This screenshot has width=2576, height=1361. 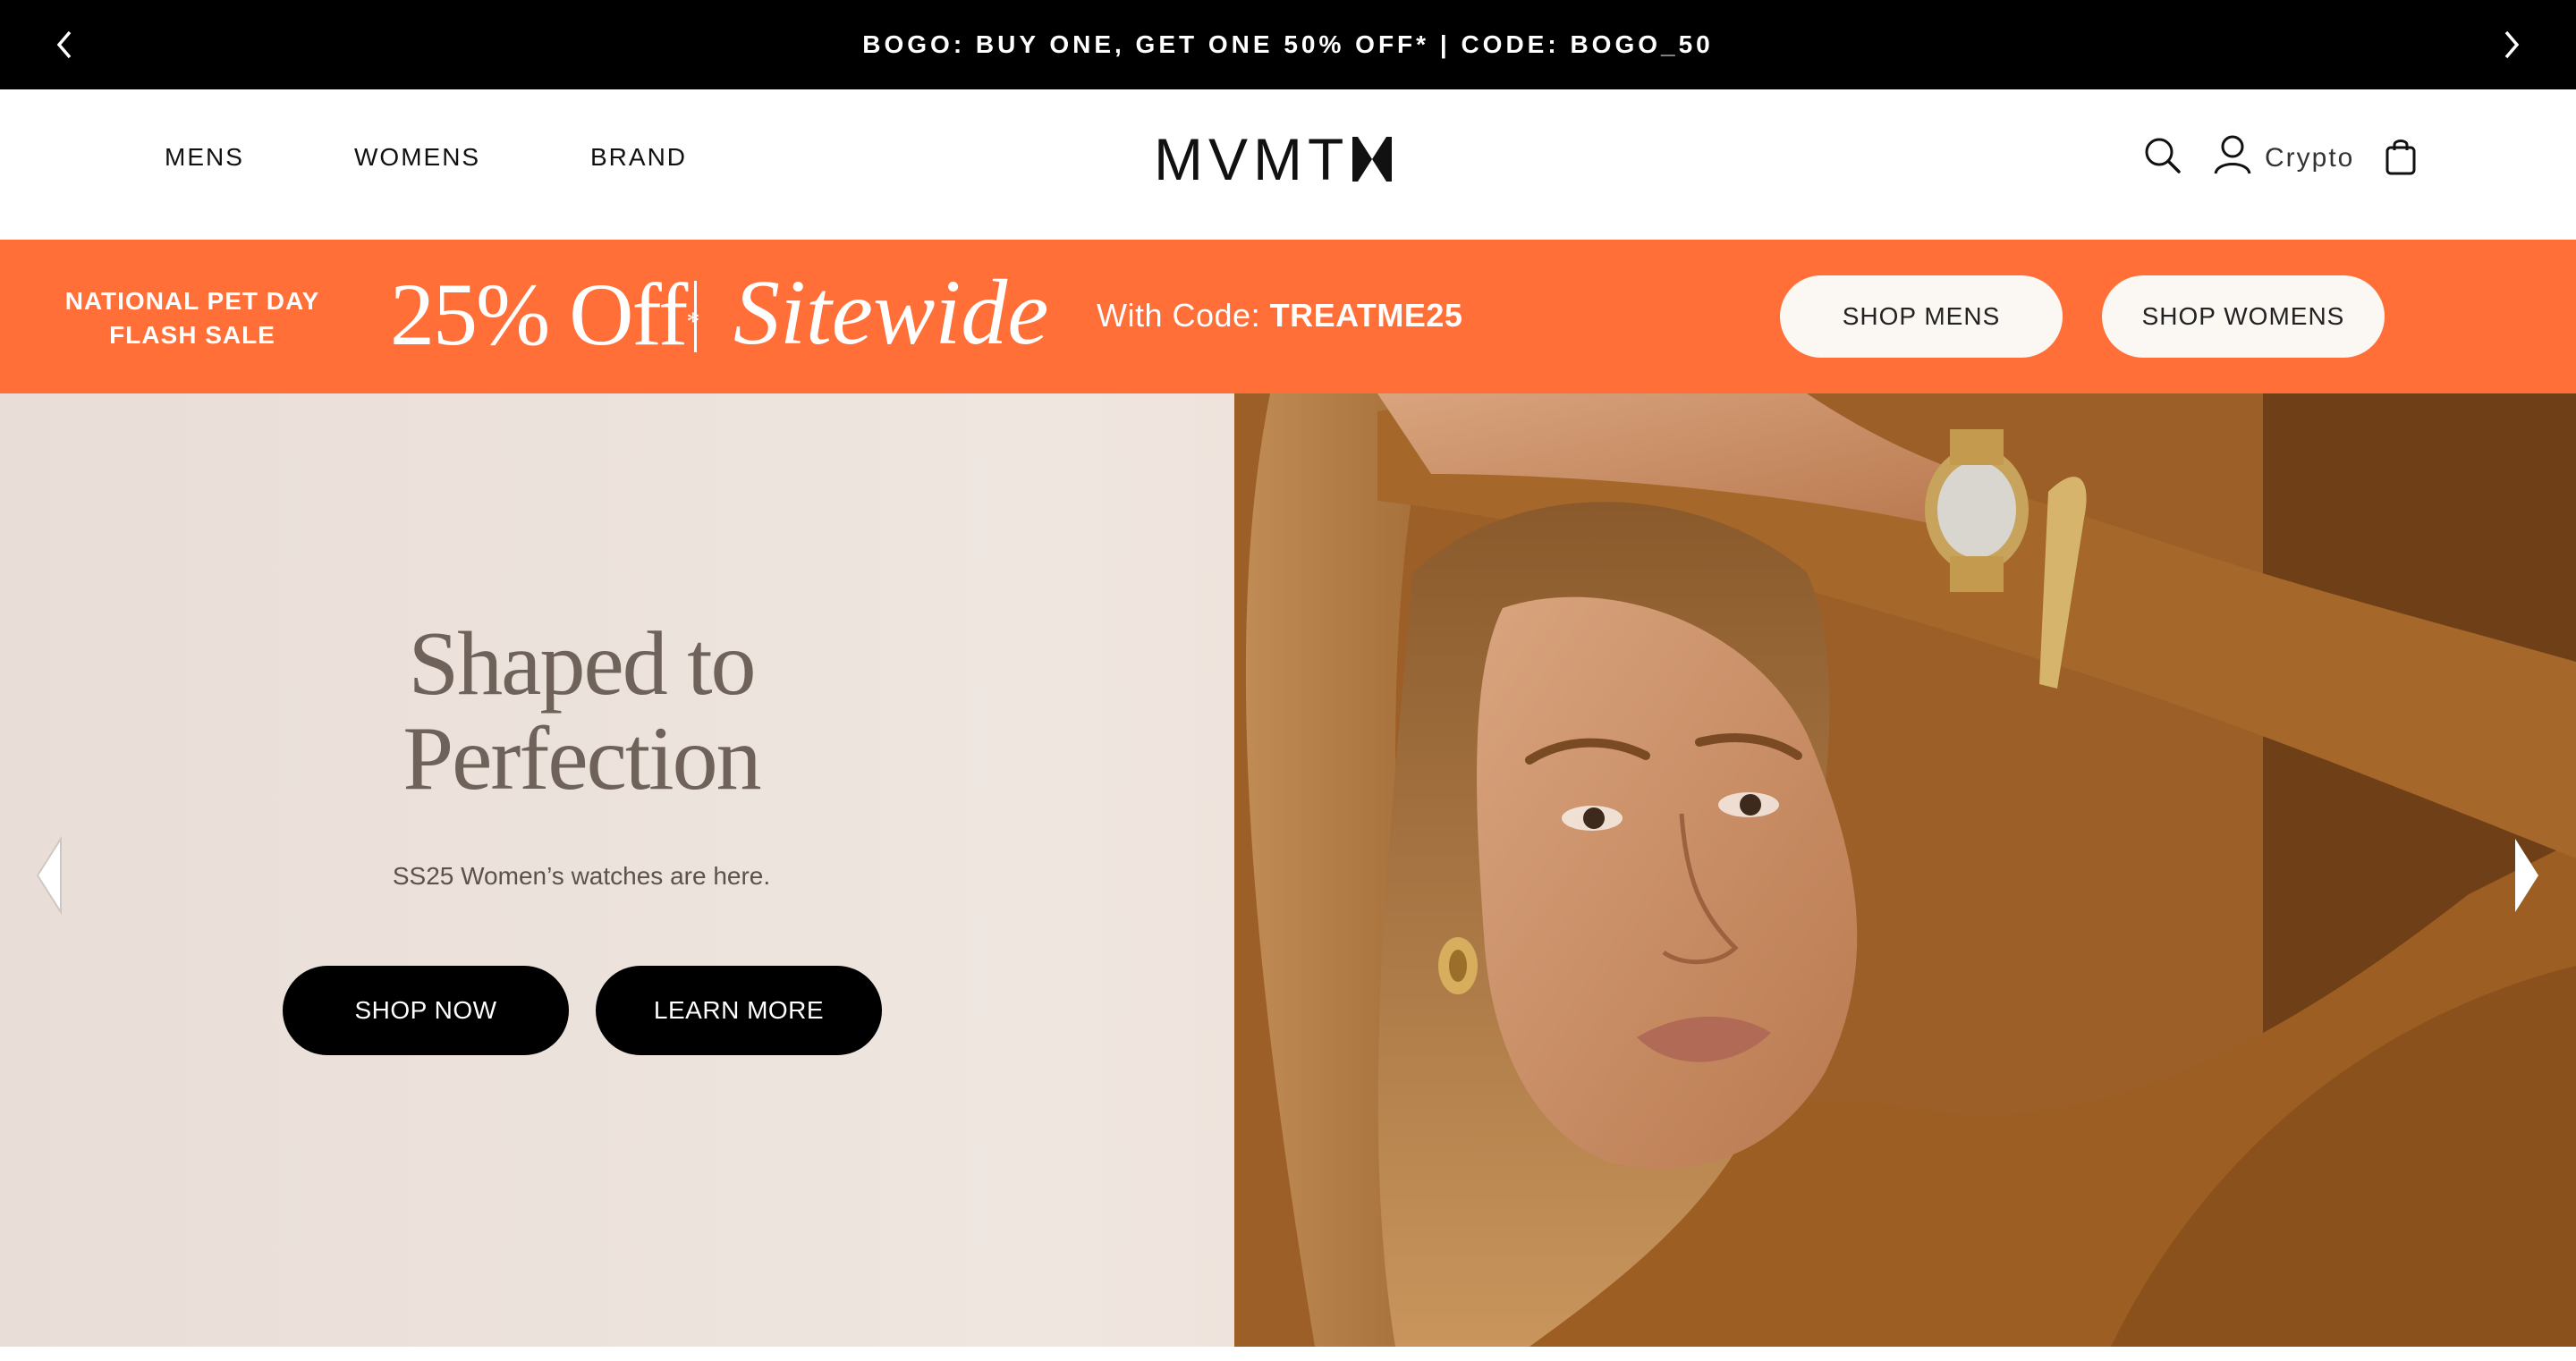 I want to click on hero-title: Shaped to Perfection, so click(x=581, y=712).